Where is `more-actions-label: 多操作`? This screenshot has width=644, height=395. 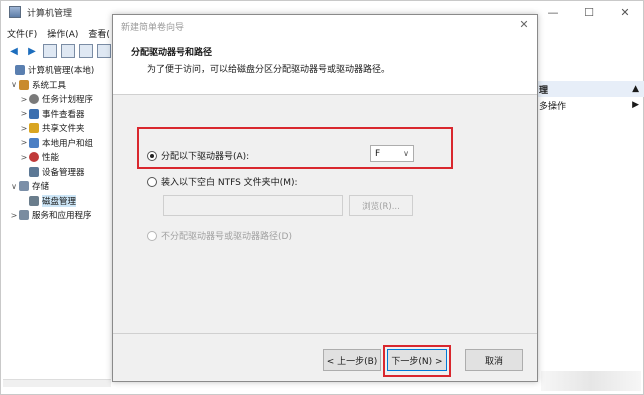 more-actions-label: 多操作 is located at coordinates (553, 106).